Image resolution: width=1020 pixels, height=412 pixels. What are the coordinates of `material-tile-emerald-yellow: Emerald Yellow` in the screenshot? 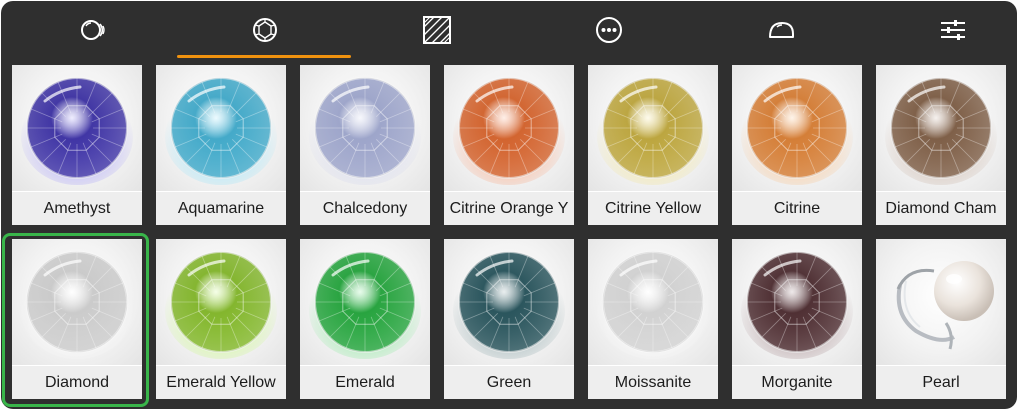 It's located at (221, 319).